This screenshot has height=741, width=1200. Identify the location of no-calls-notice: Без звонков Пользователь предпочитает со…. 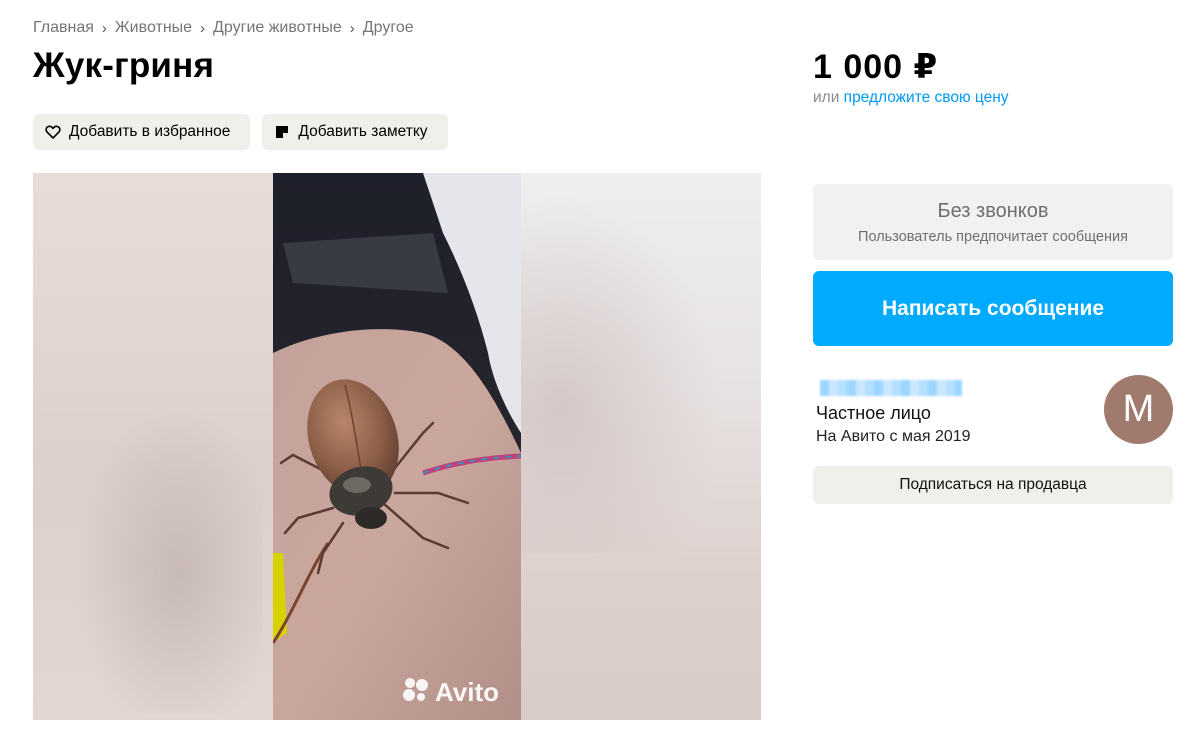
(993, 222).